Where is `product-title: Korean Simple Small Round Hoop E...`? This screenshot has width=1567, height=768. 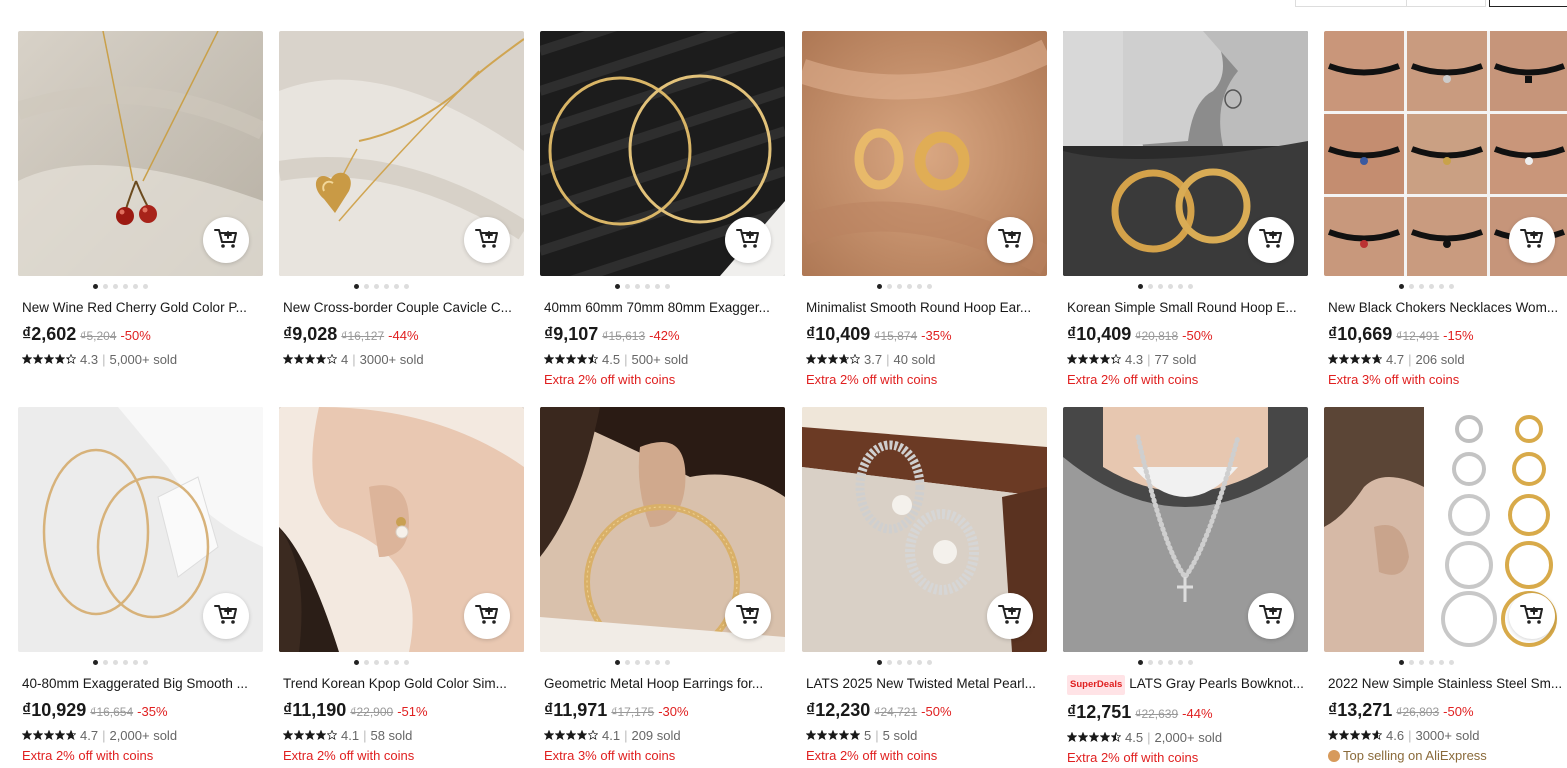
product-title: Korean Simple Small Round Hoop E... is located at coordinates (1185, 308).